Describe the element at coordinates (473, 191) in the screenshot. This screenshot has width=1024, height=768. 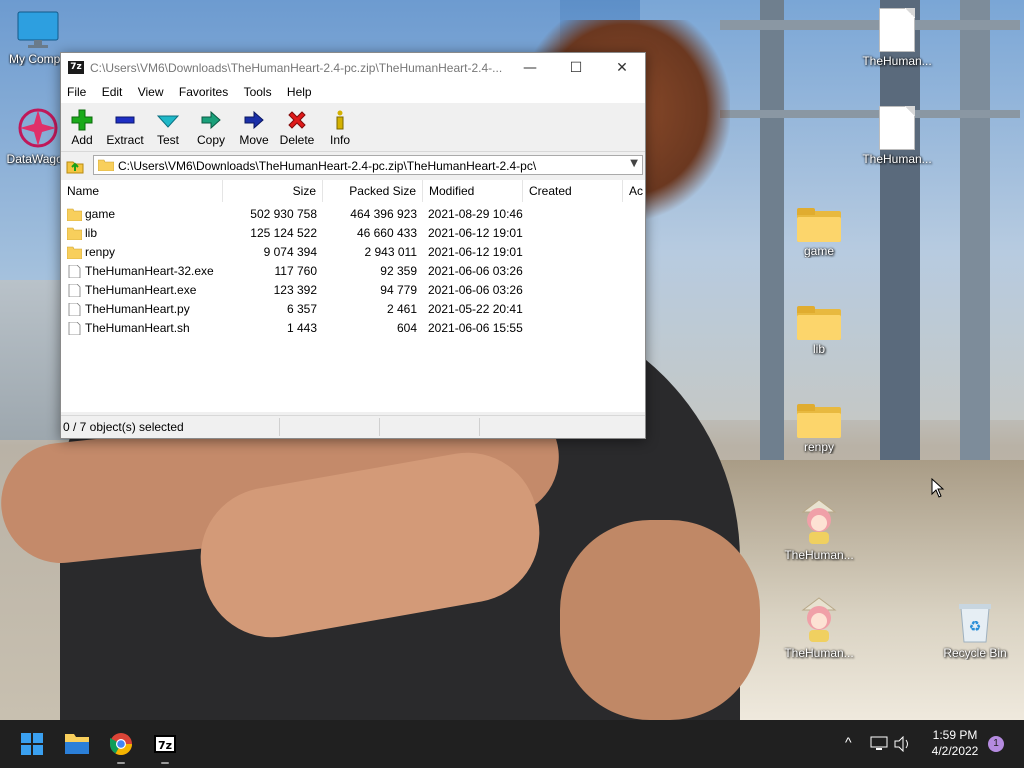
I see `column-header-modified: Modified` at that location.